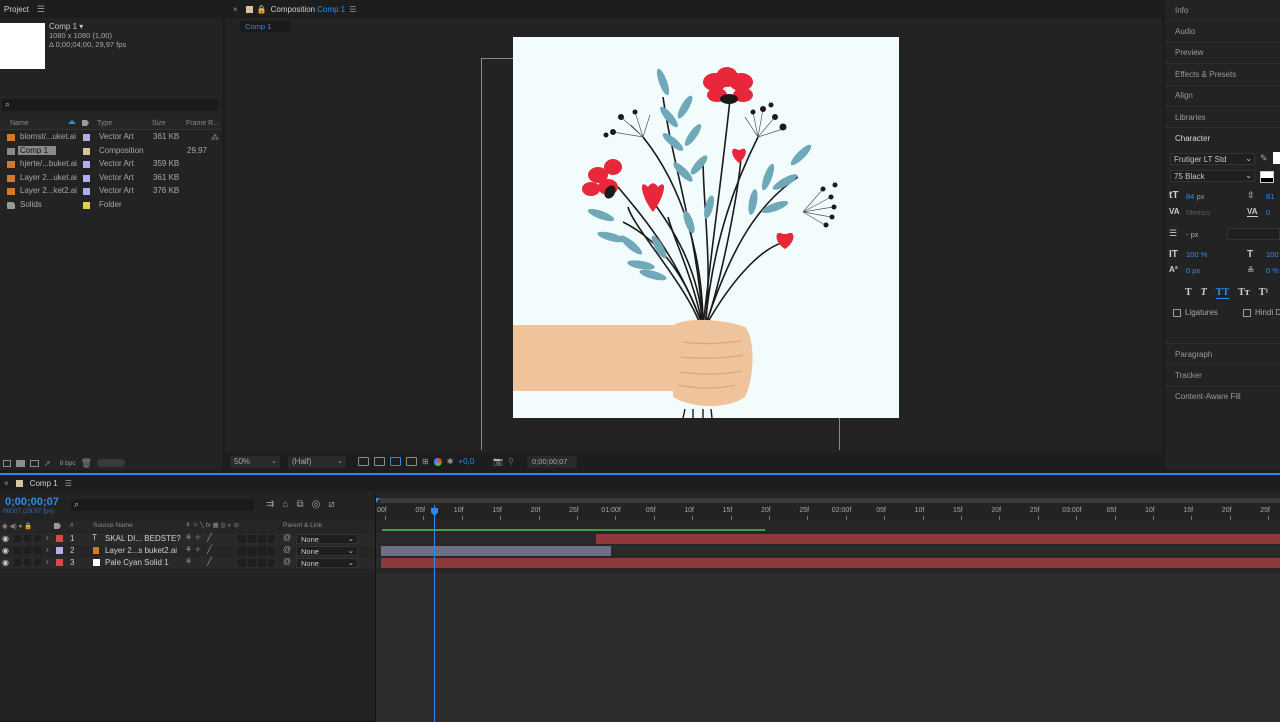 The image size is (1280, 722). I want to click on comp-subtab: Comp 1, so click(265, 26).